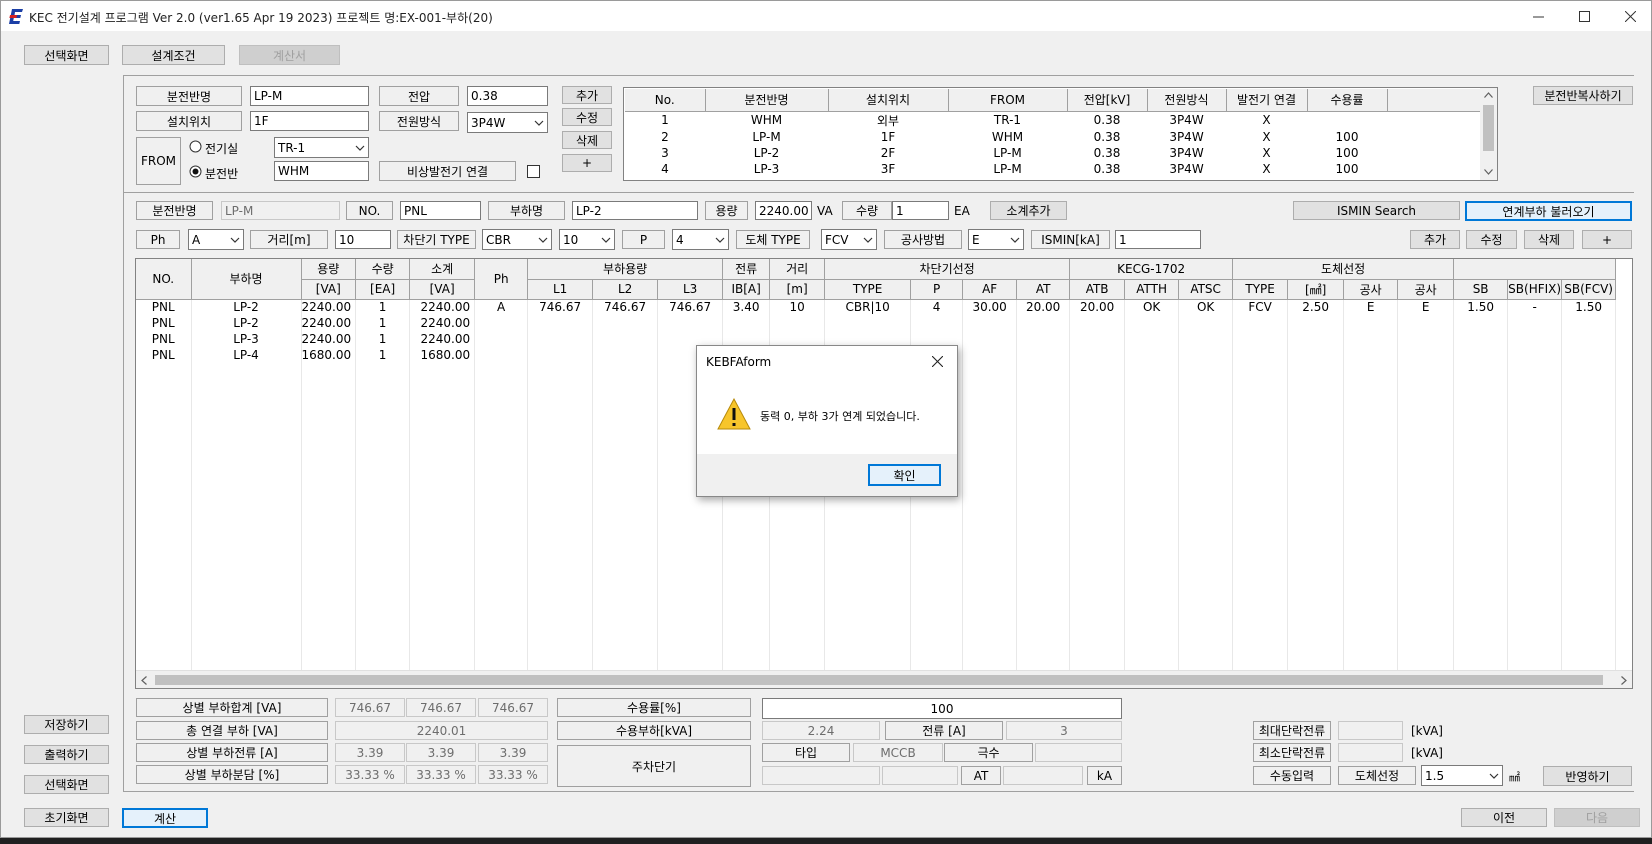 The width and height of the screenshot is (1652, 844). Describe the element at coordinates (587, 163) in the screenshot. I see `panel-plus-button: +` at that location.